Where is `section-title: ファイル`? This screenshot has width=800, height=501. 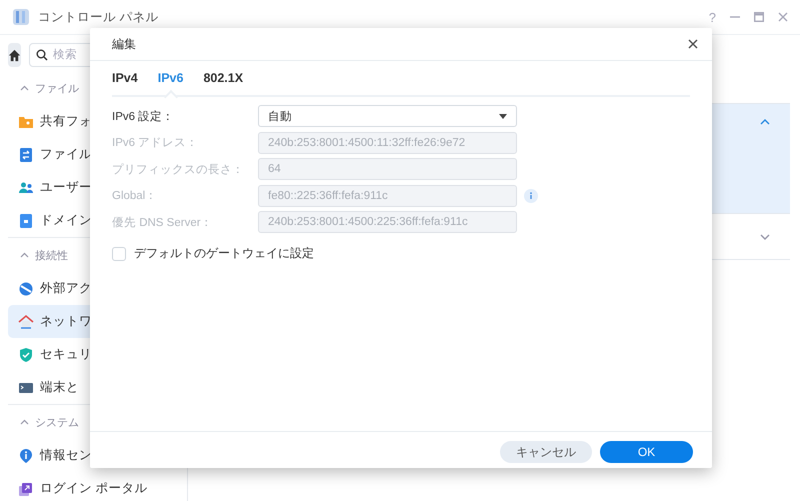
section-title: ファイル is located at coordinates (57, 89).